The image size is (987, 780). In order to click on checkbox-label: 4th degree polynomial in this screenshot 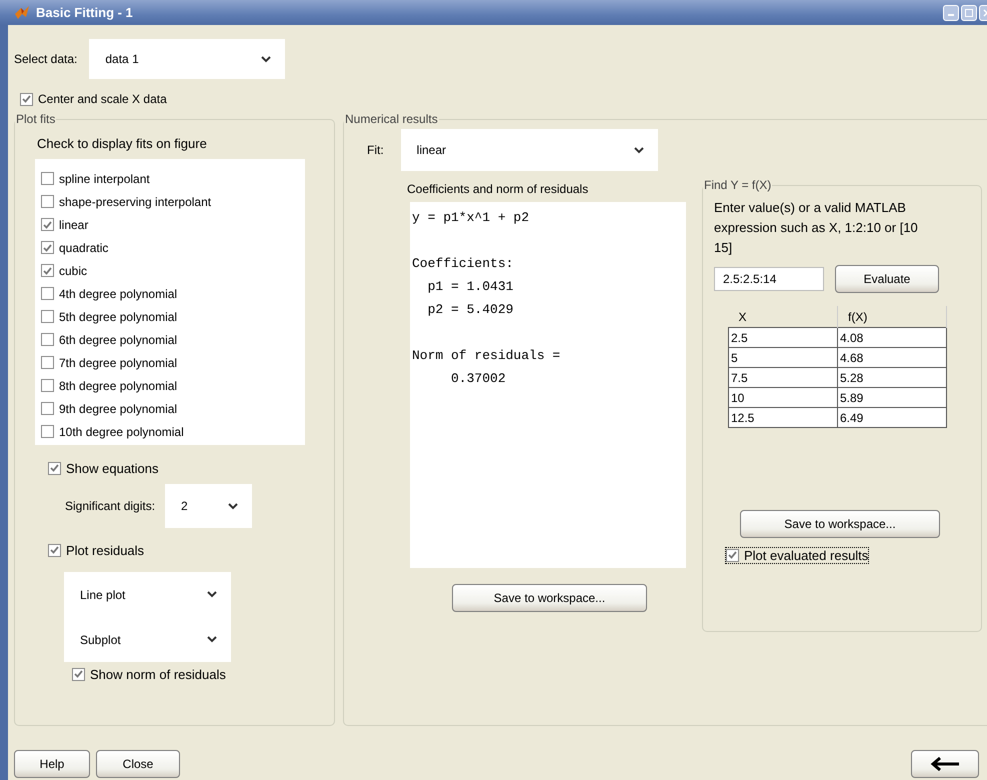, I will do `click(118, 293)`.